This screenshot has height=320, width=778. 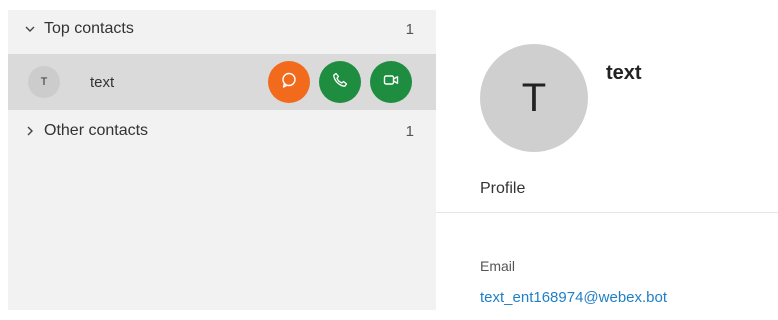 I want to click on email-label: Email, so click(x=498, y=266).